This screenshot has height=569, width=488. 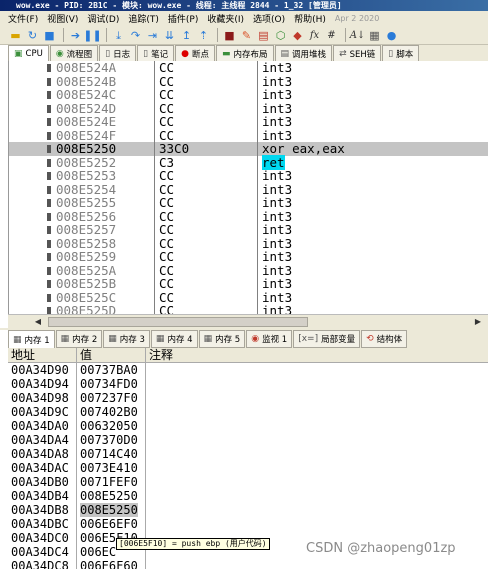 I want to click on scroll-left-icon: ◀, so click(x=38, y=322).